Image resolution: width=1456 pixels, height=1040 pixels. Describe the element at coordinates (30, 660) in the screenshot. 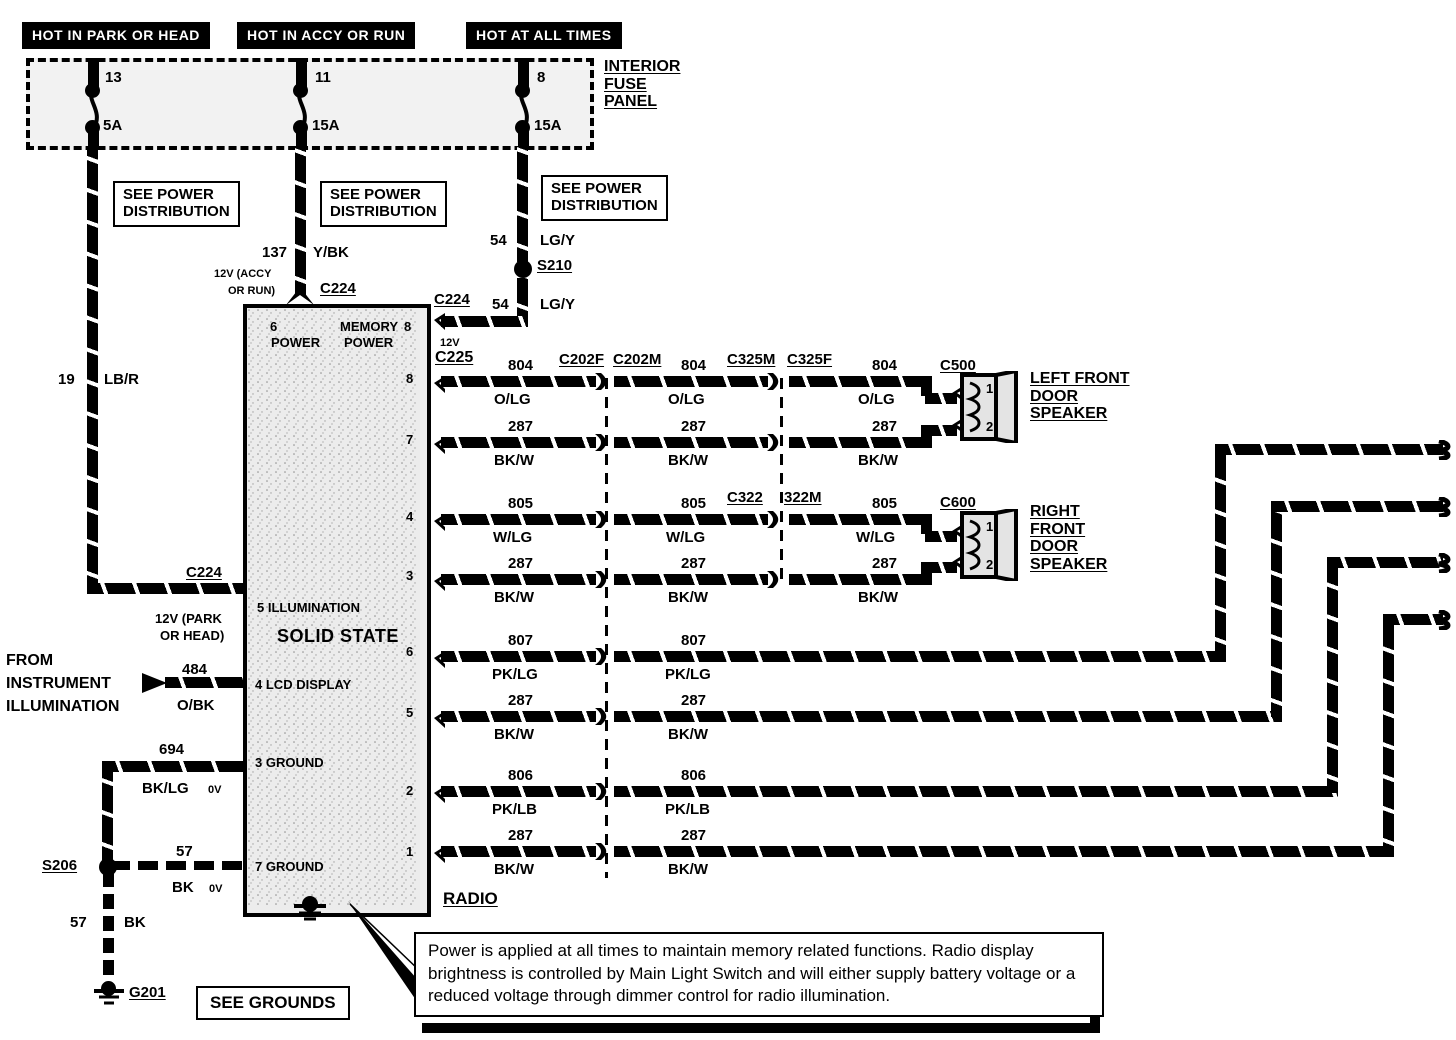

I see `illumination-source-line1: FROM` at that location.